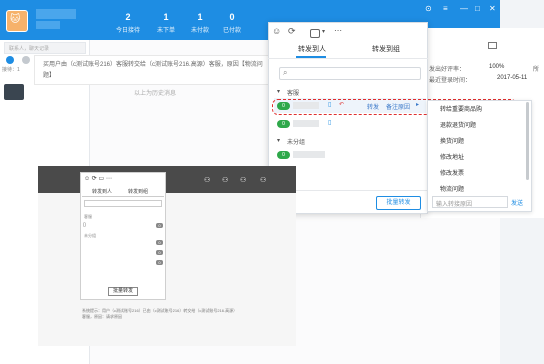  I want to click on thumb-group-b: 未分组, so click(90, 235).